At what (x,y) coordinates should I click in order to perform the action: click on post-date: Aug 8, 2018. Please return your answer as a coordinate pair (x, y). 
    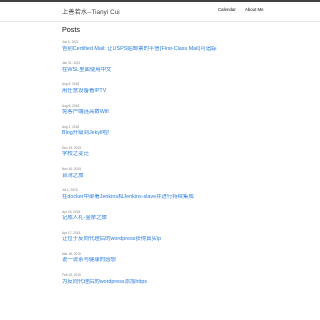
    Looking at the image, I should click on (71, 105).